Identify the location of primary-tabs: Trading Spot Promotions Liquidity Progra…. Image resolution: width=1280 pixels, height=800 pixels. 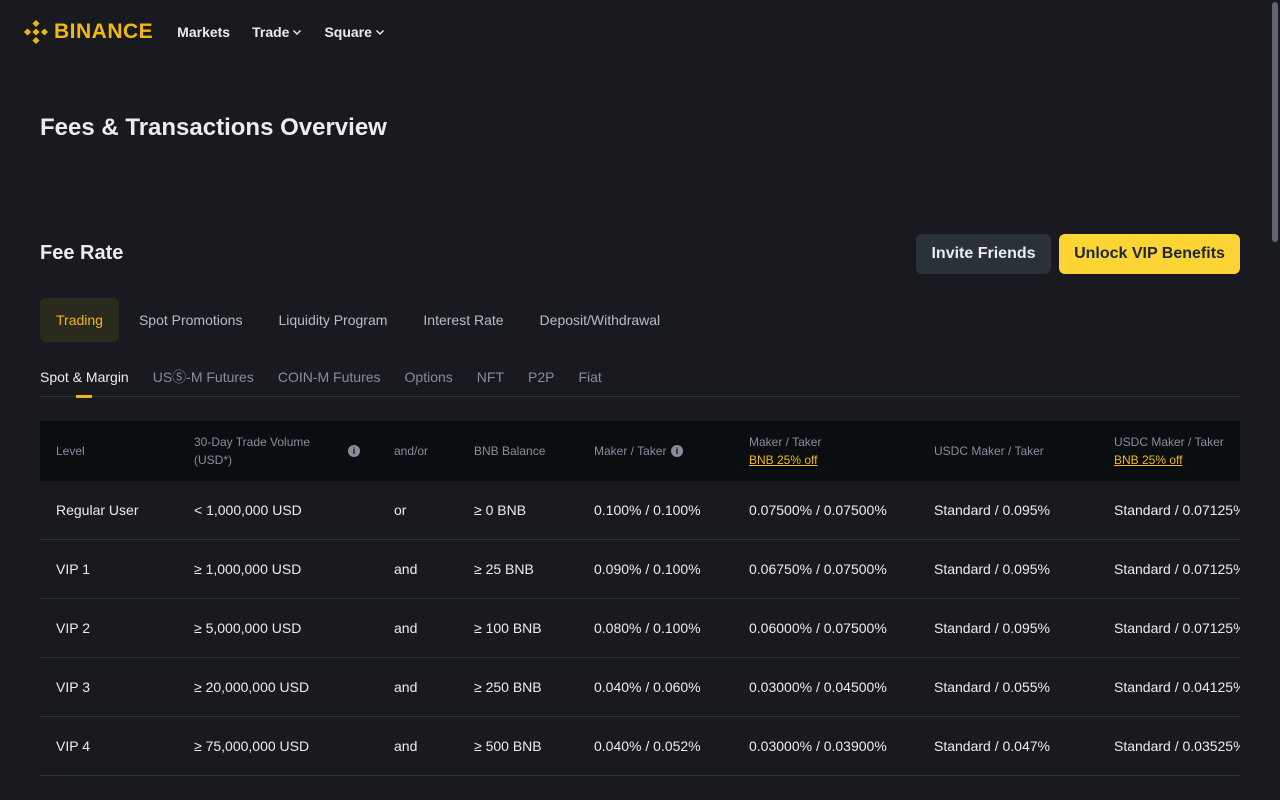
(360, 320).